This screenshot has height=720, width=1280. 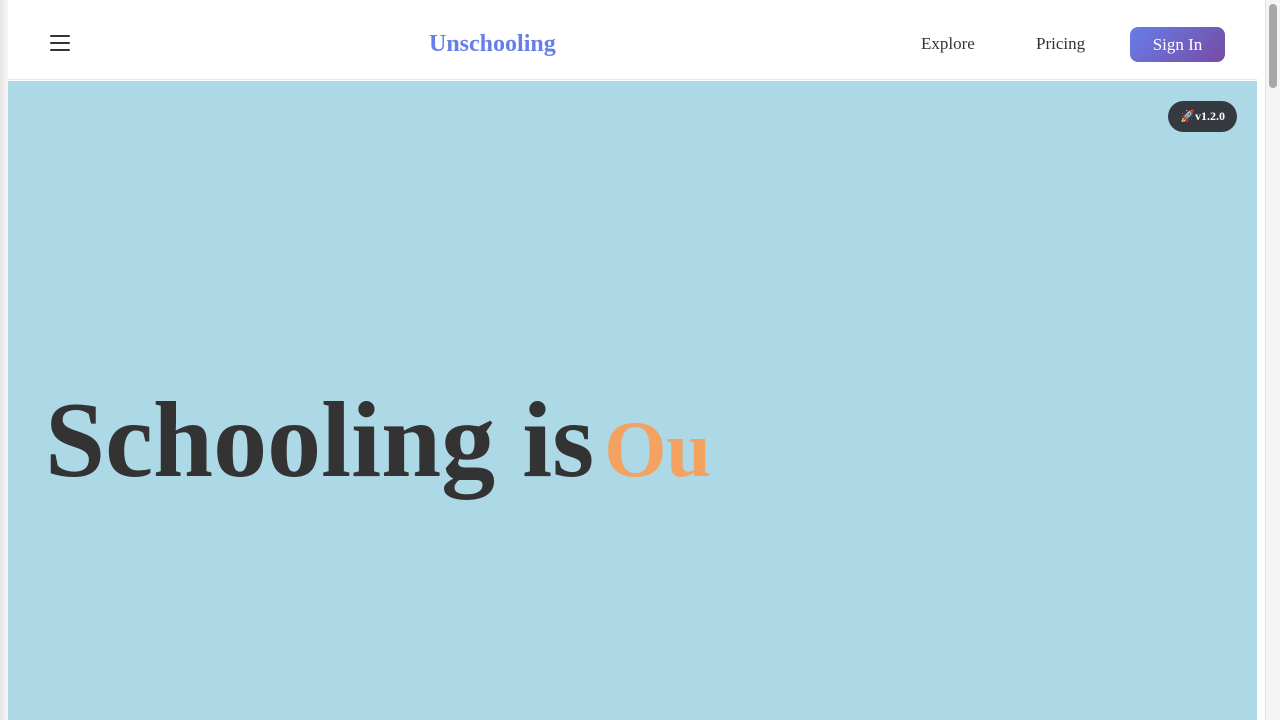 I want to click on hamburger-menu-icon, so click(x=60, y=43).